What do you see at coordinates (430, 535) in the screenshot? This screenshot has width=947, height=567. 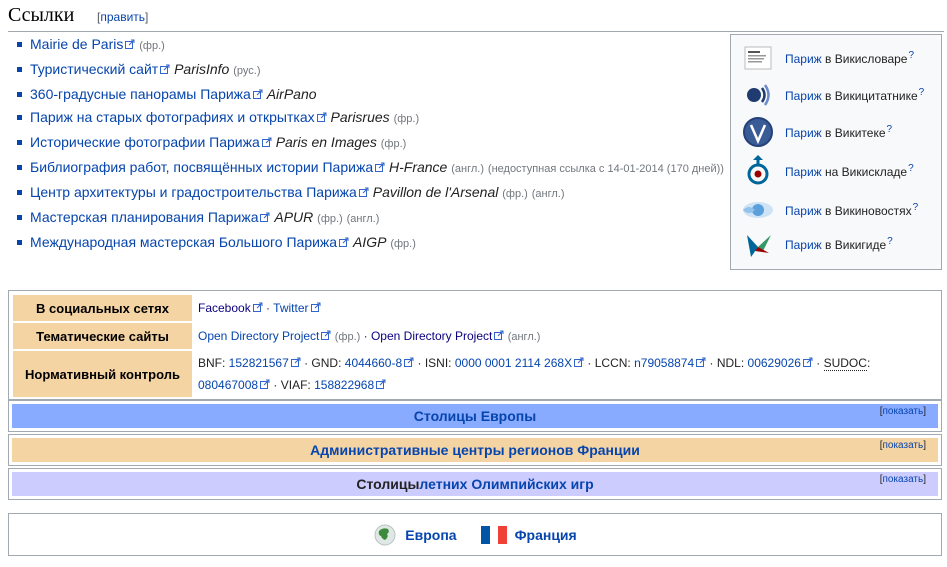 I see `portal-europe-link: Европа` at bounding box center [430, 535].